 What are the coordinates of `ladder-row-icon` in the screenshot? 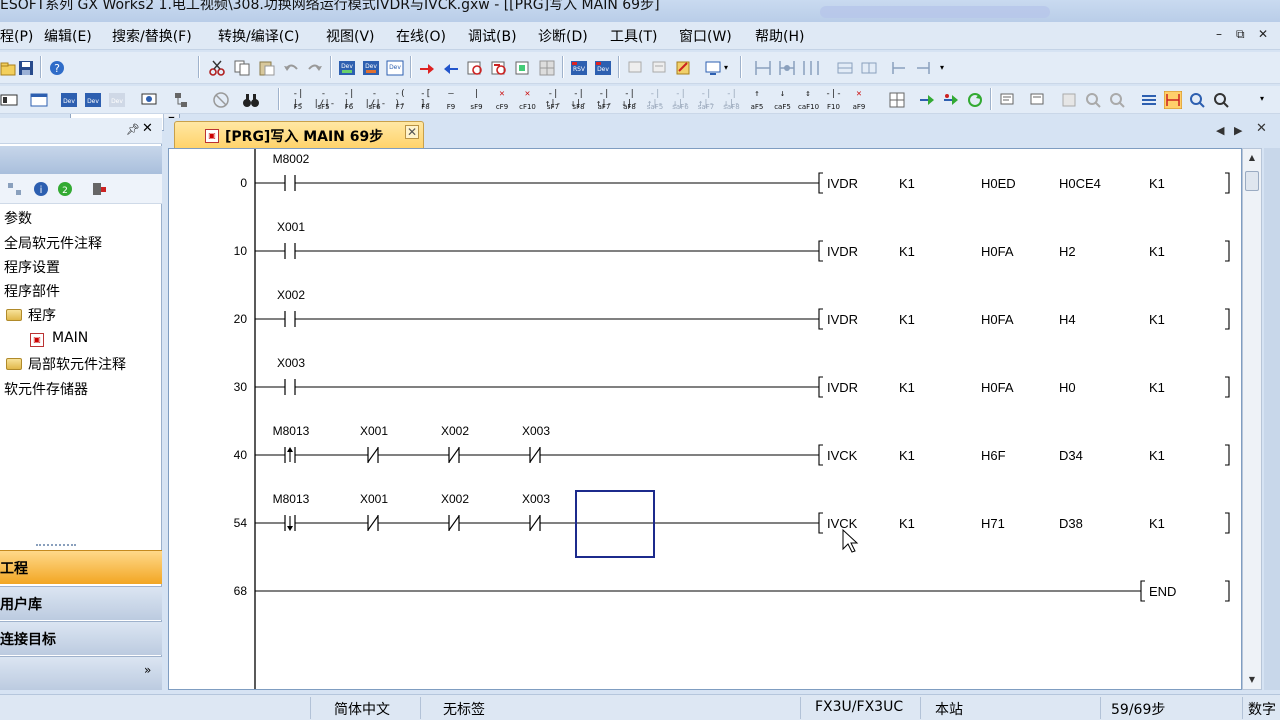 It's located at (845, 68).